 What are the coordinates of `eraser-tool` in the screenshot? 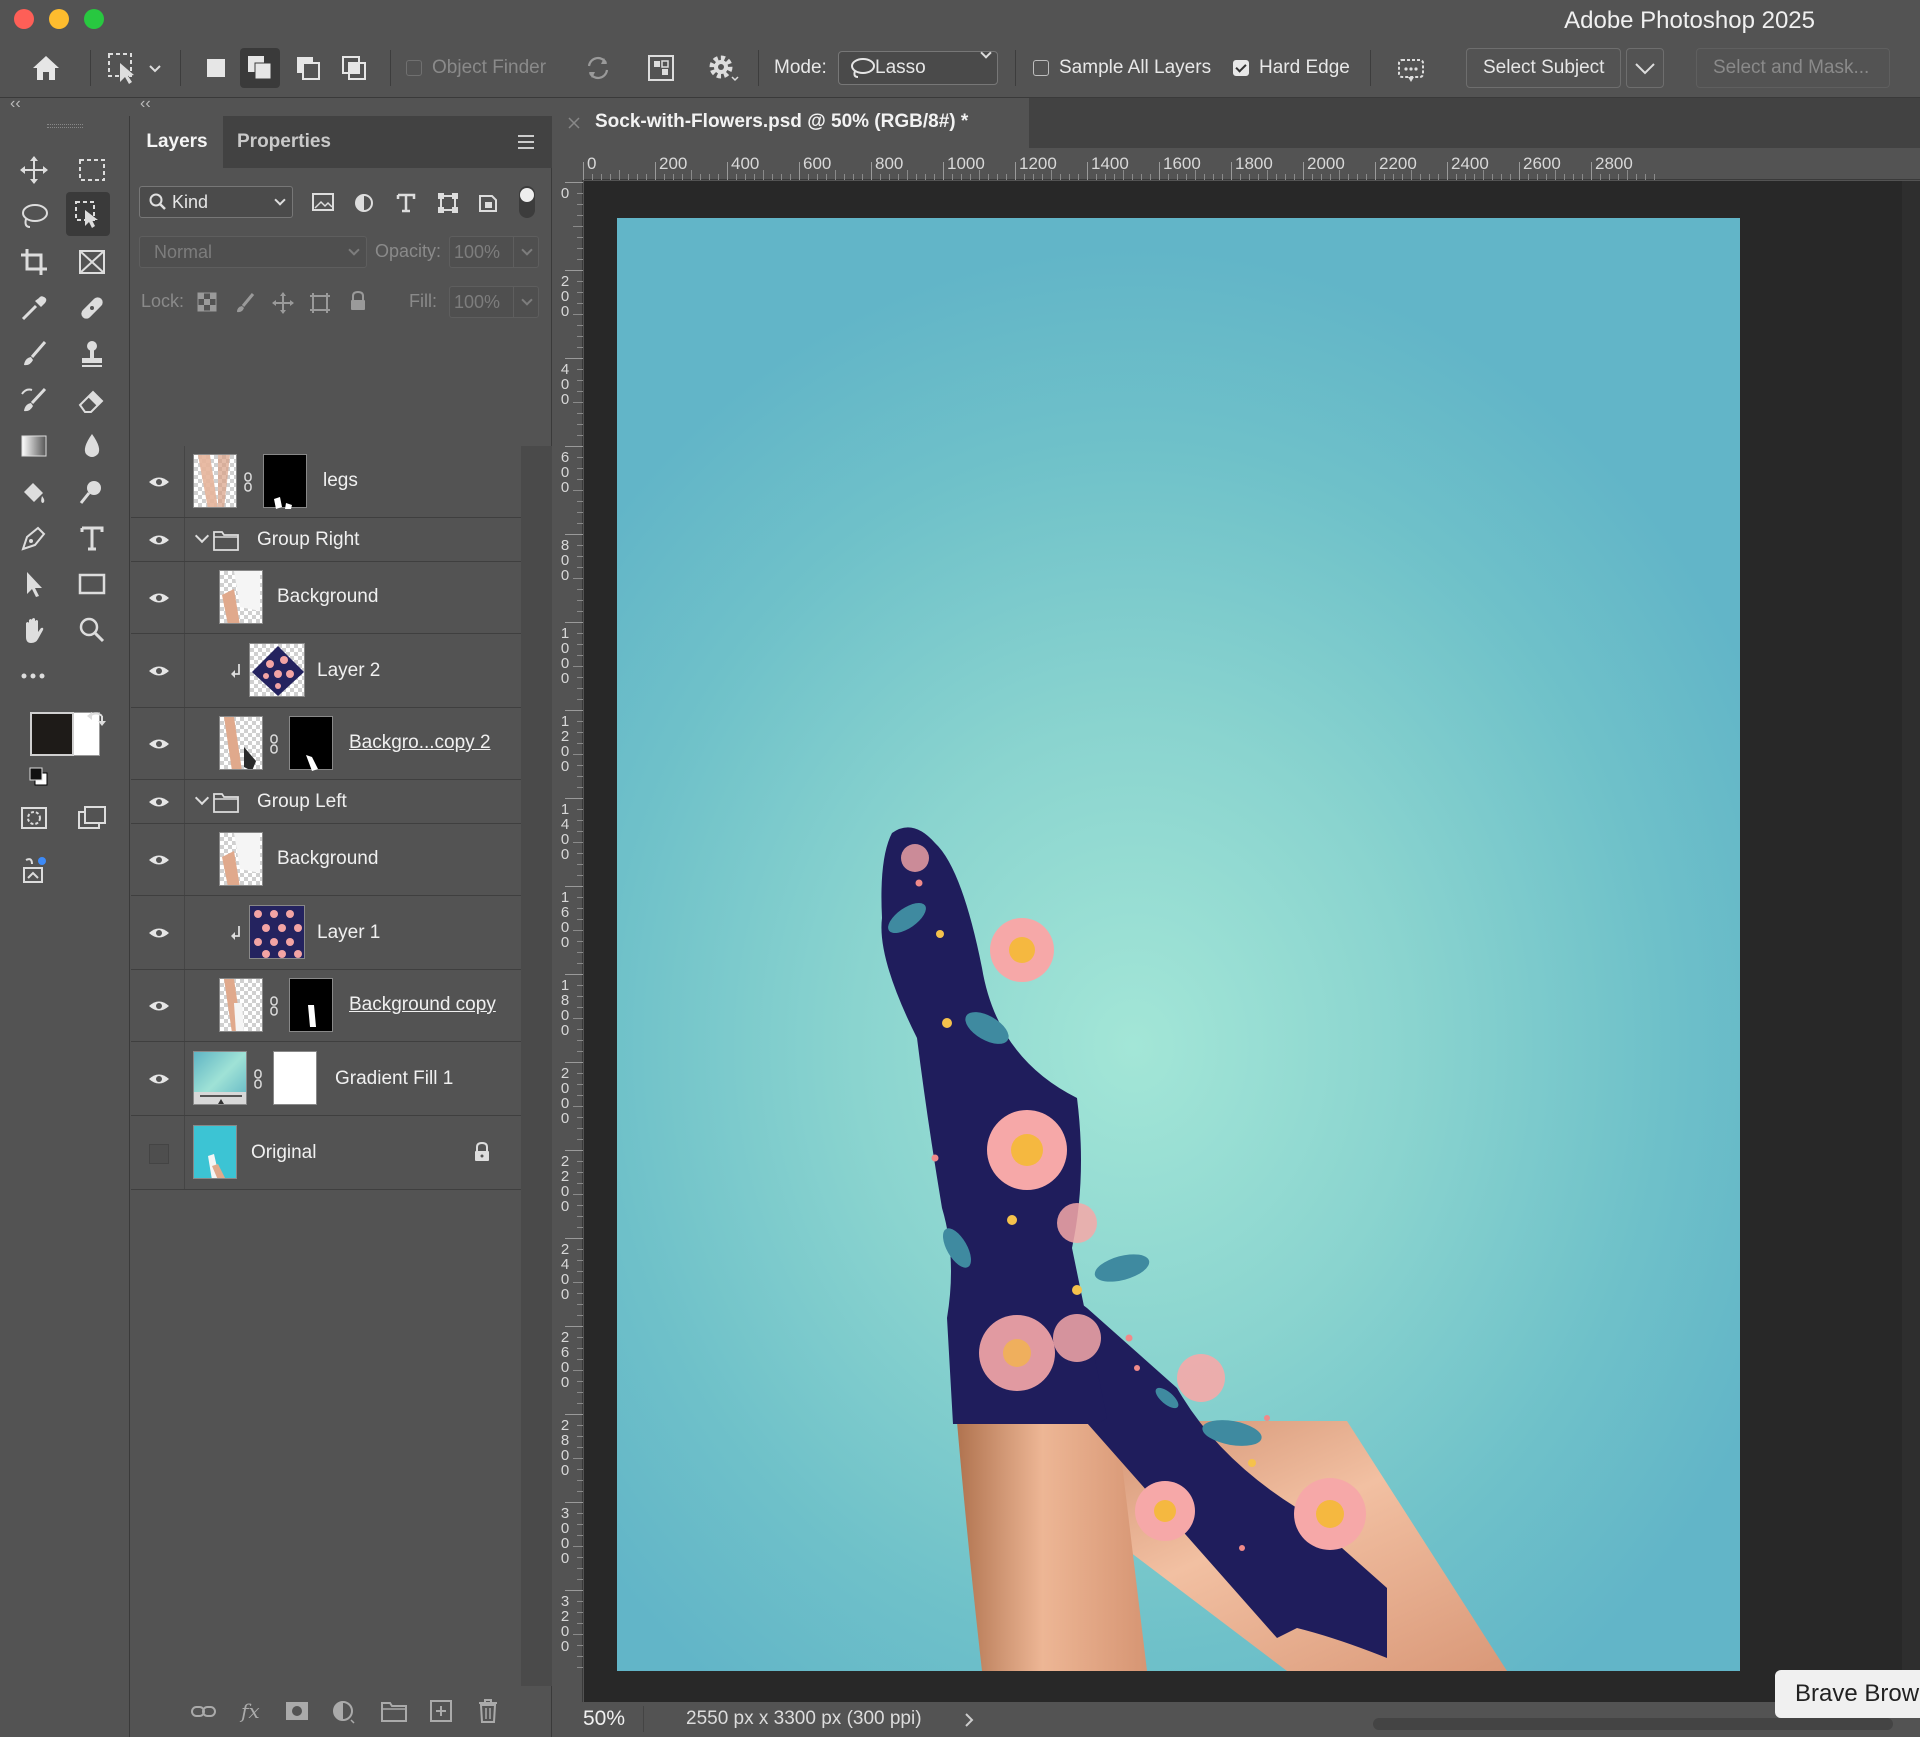 It's located at (92, 400).